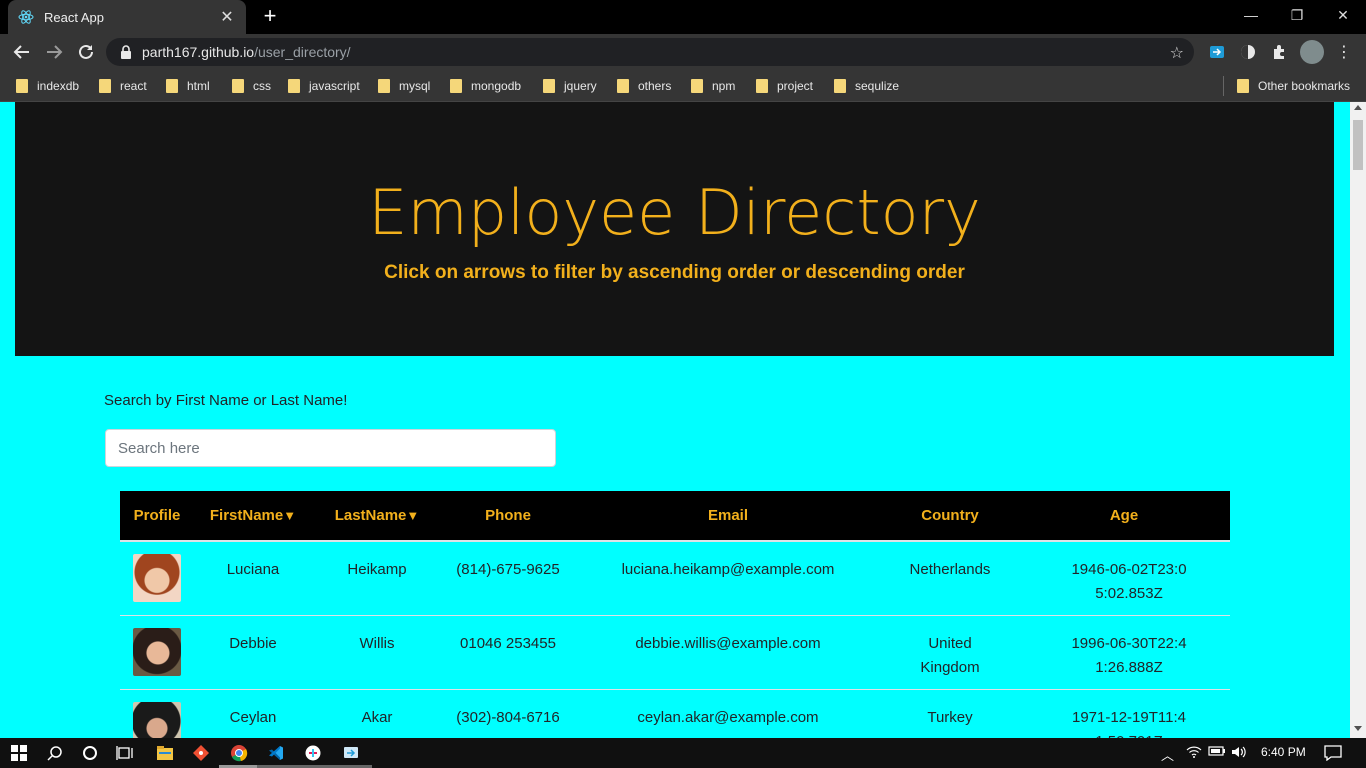 The image size is (1366, 768). Describe the element at coordinates (377, 516) in the screenshot. I see `column-header-lastname: LastName▼` at that location.